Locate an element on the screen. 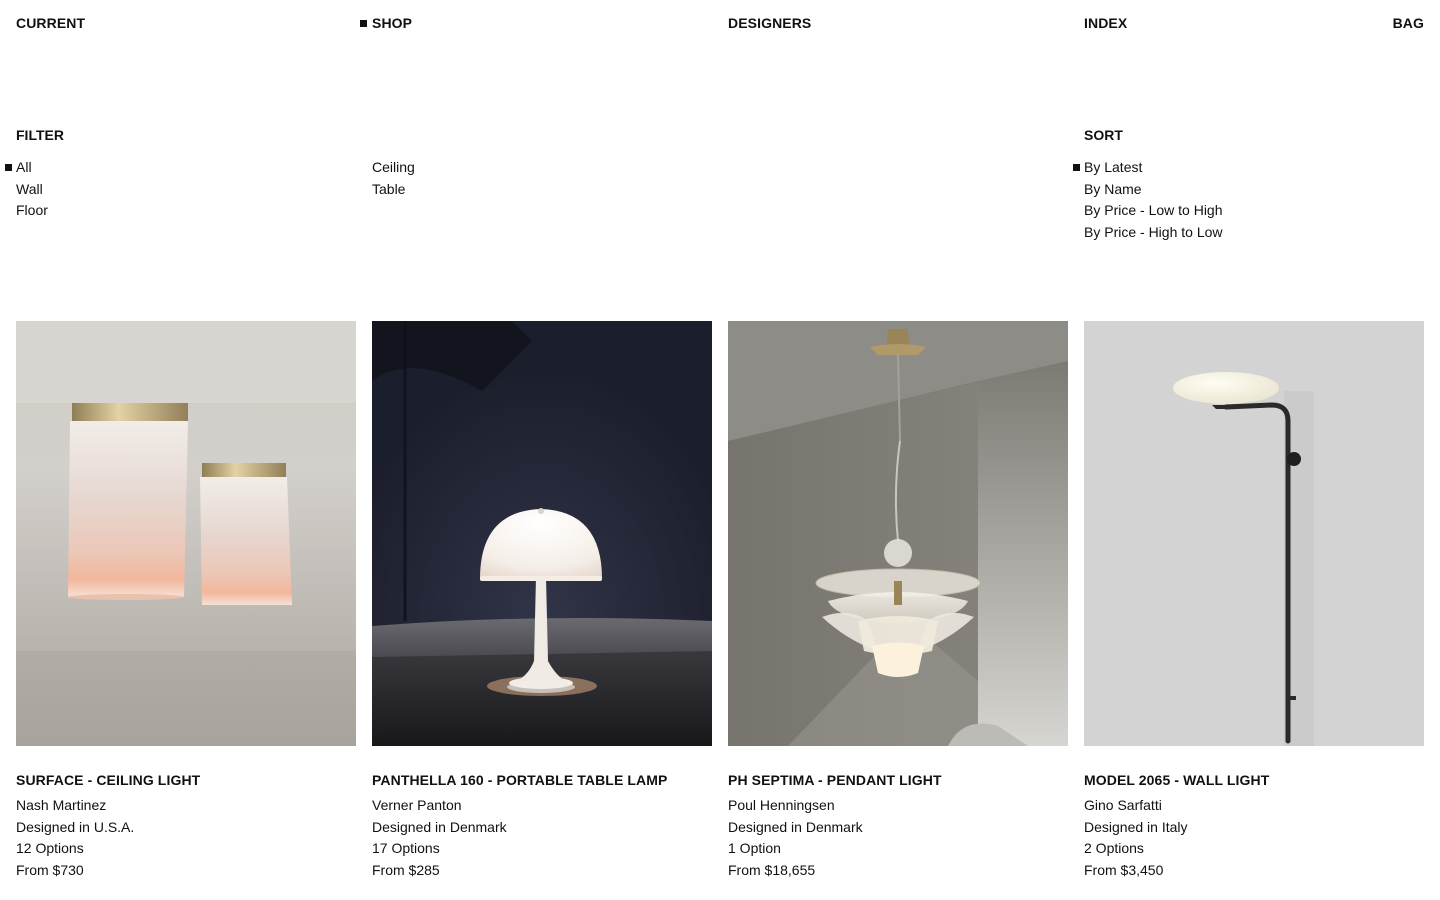 Image resolution: width=1440 pixels, height=900 pixels. filter-option-wall: Wall is located at coordinates (32, 190).